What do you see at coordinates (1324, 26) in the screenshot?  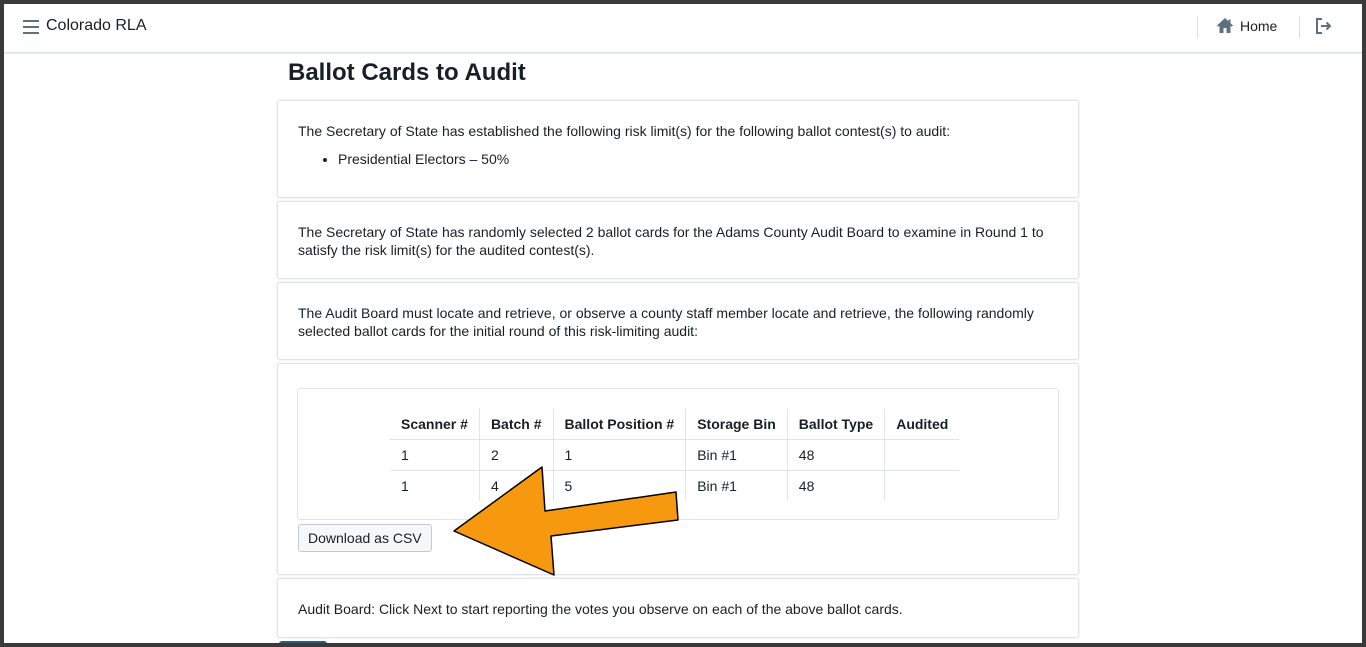 I see `logout-icon` at bounding box center [1324, 26].